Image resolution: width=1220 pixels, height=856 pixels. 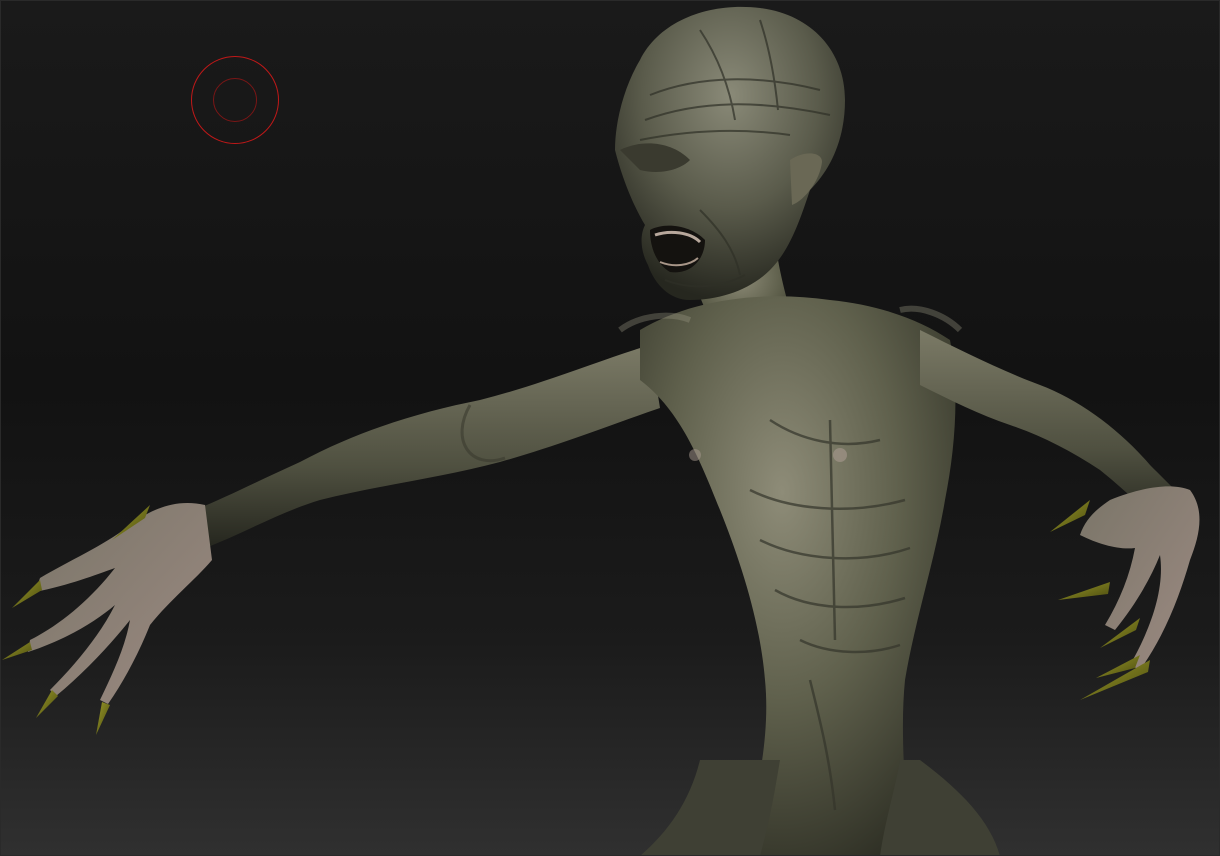 What do you see at coordinates (940, 808) in the screenshot?
I see `creature-right-leg` at bounding box center [940, 808].